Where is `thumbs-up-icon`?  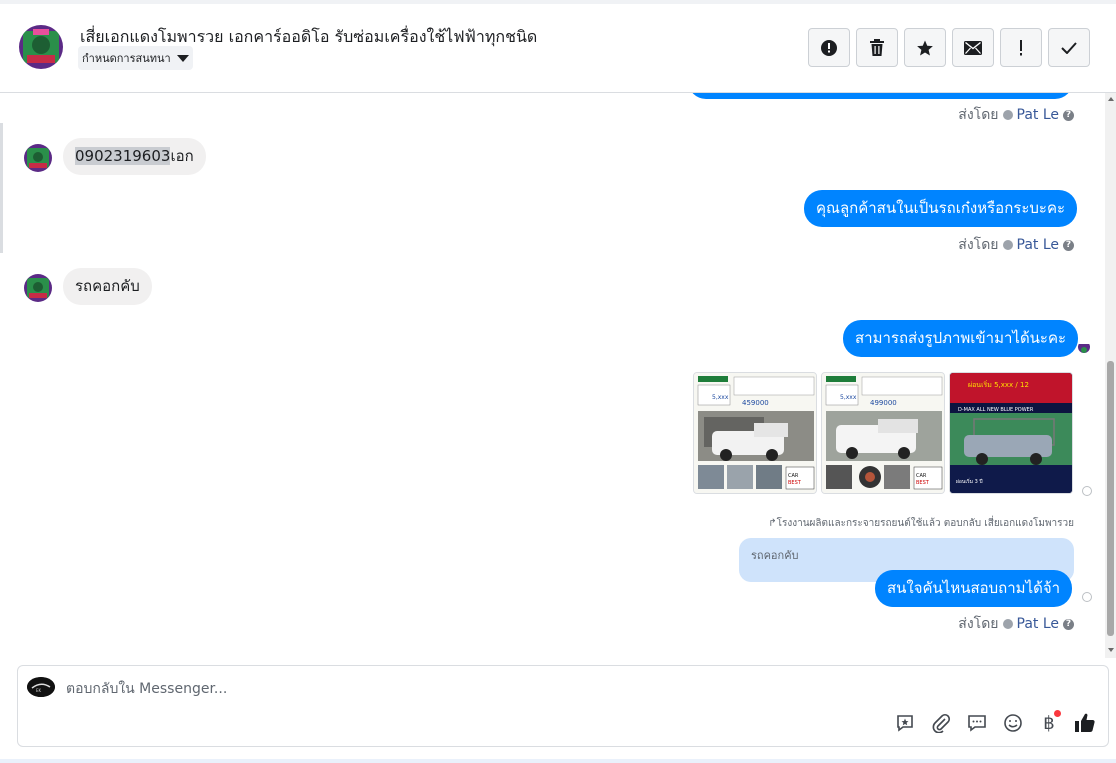 thumbs-up-icon is located at coordinates (1085, 722).